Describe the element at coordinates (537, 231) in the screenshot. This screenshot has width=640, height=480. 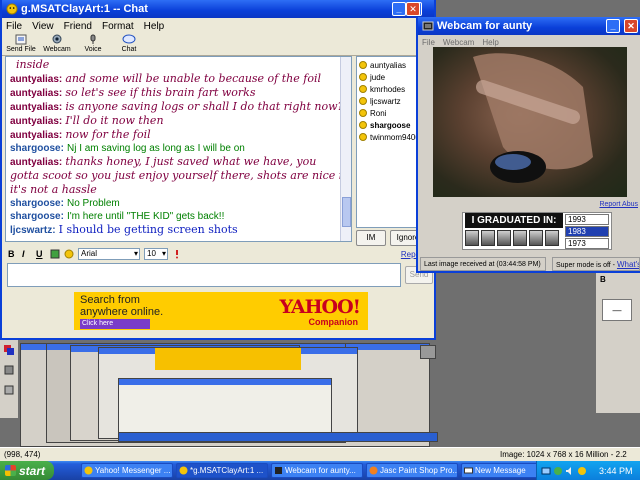
I see `graduated-in-ad: I GRADUATED IN: 1993 1983 1973` at that location.